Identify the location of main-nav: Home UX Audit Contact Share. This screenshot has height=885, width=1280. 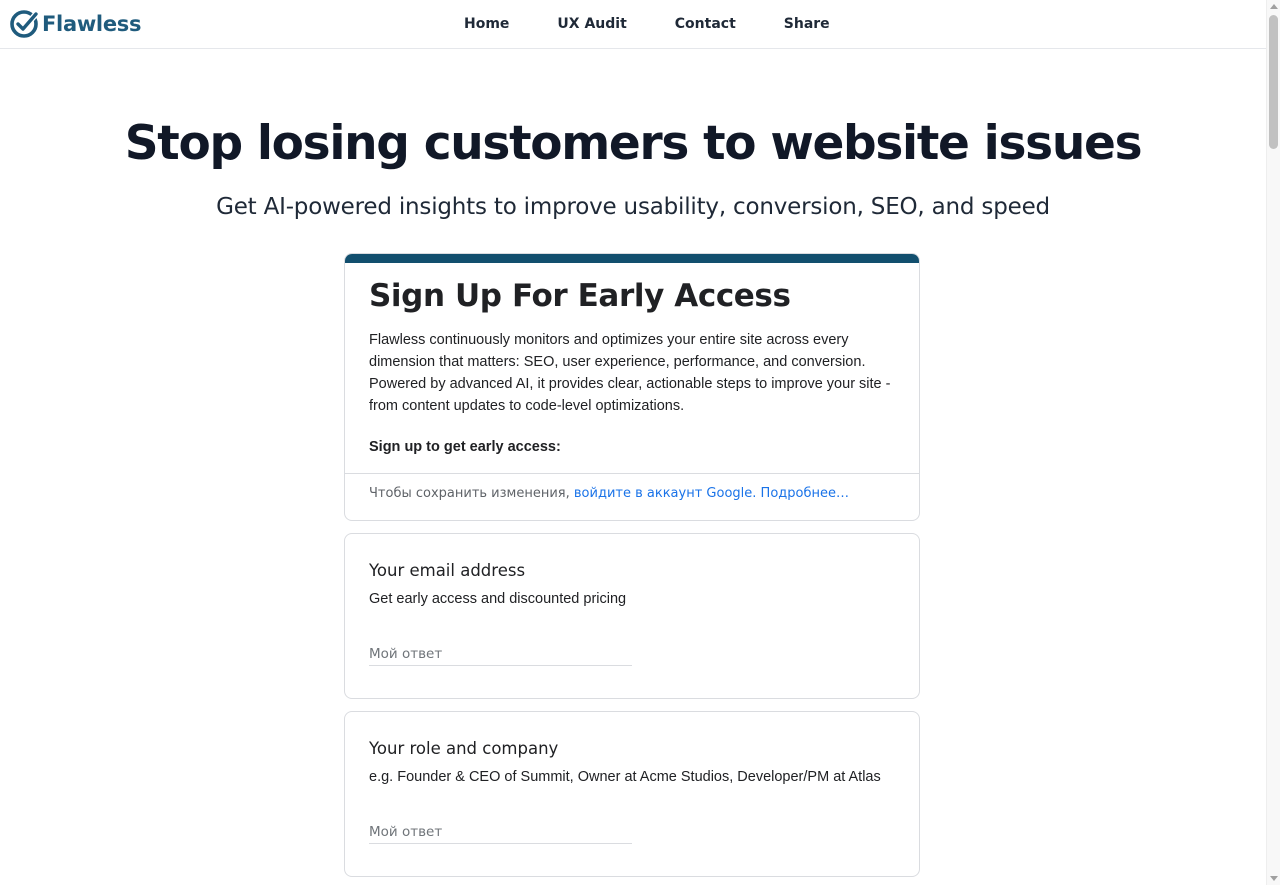
(647, 24).